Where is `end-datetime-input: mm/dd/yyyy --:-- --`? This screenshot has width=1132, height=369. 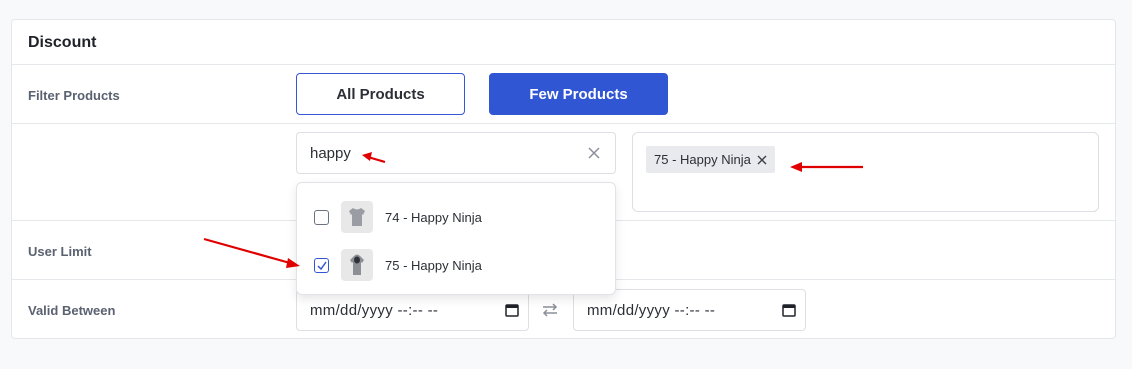 end-datetime-input: mm/dd/yyyy --:-- -- is located at coordinates (689, 310).